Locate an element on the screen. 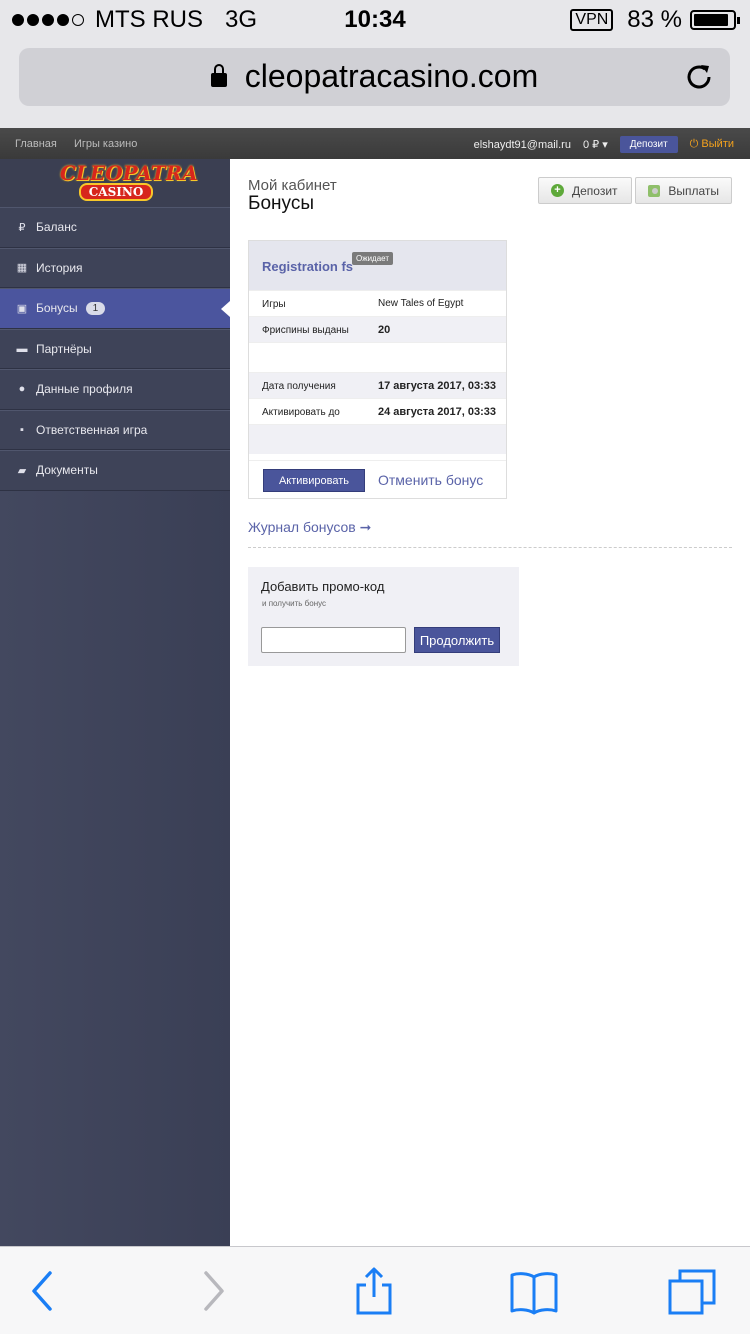 Image resolution: width=750 pixels, height=1334 pixels. battery-percent: 83 % is located at coordinates (654, 19).